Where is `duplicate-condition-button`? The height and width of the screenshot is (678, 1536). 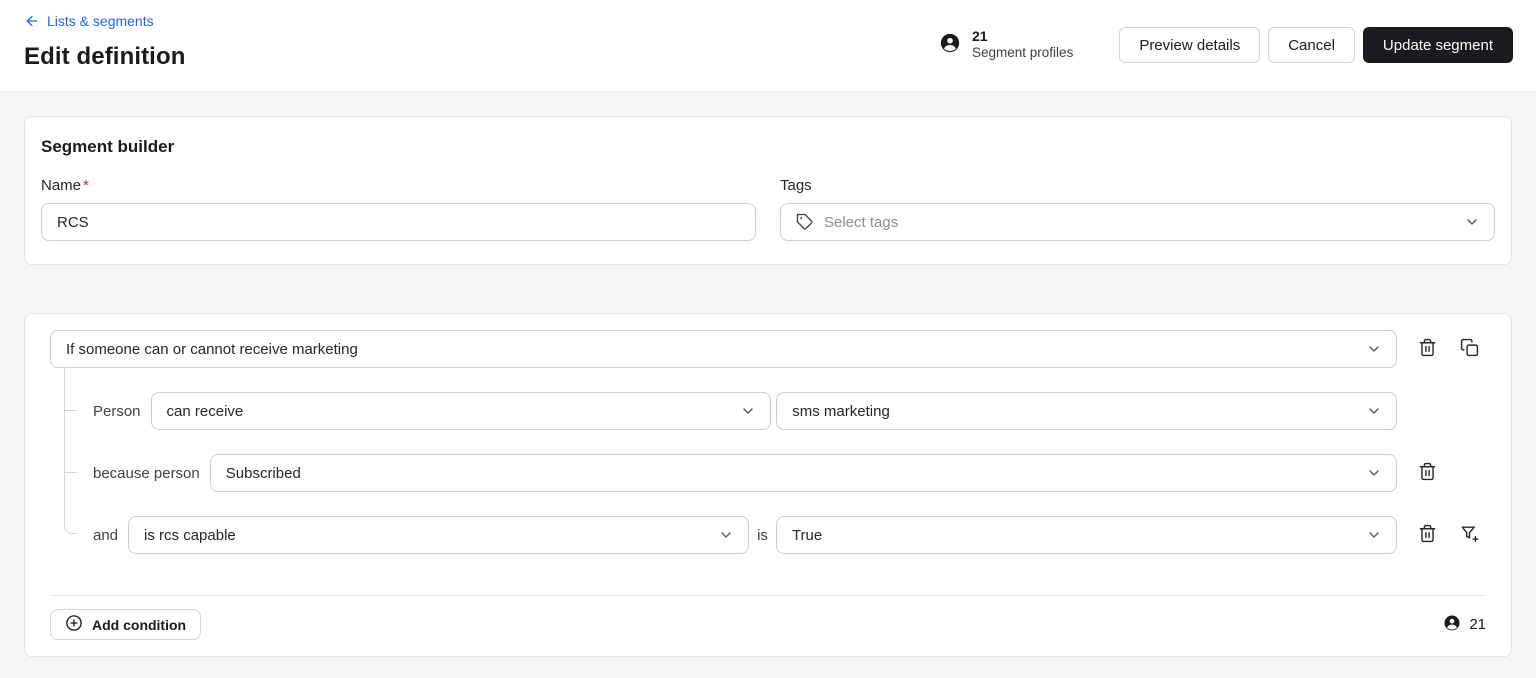
duplicate-condition-button is located at coordinates (1469, 349).